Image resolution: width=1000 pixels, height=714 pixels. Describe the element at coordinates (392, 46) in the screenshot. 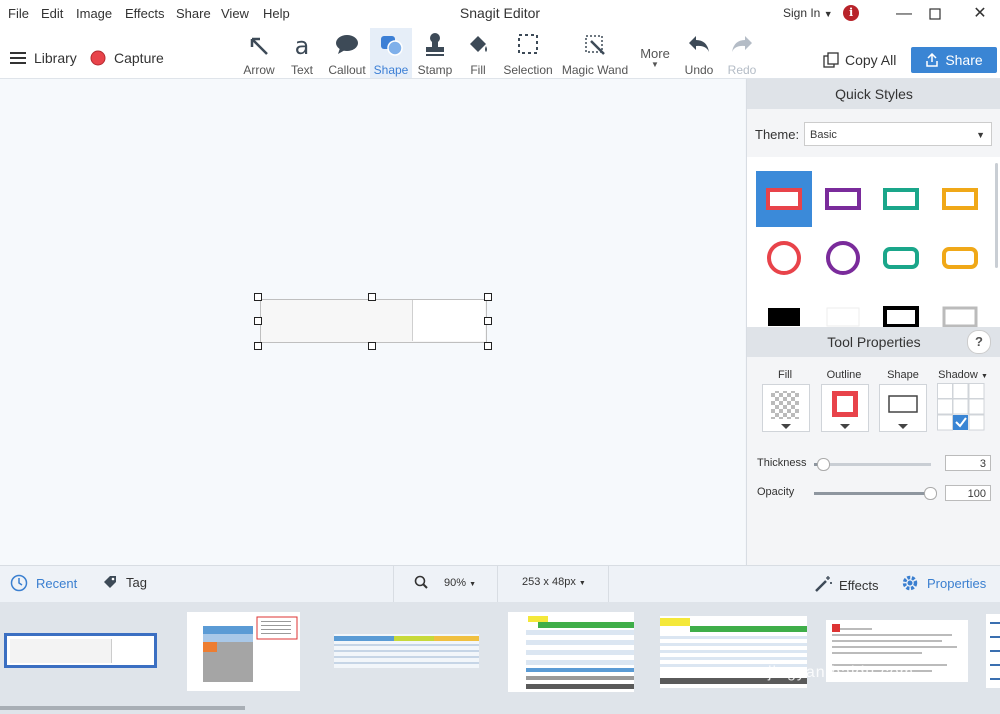

I see `shape-icon` at that location.